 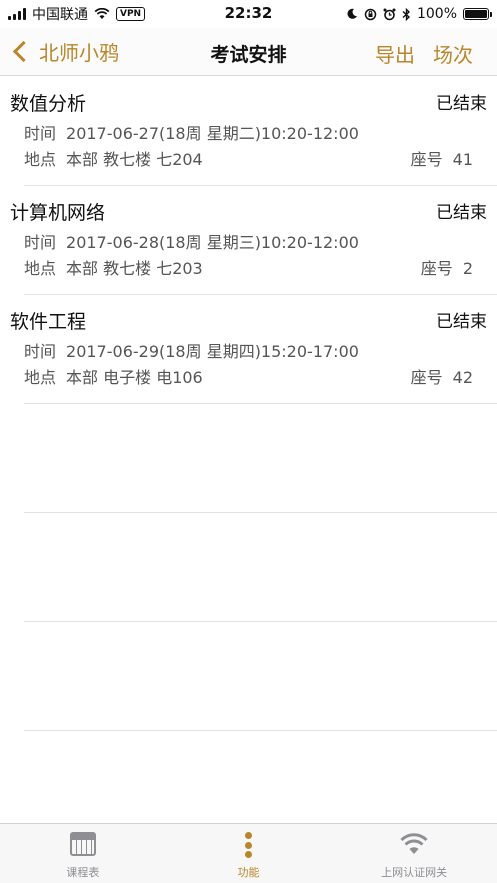 I want to click on seat-value: 2, so click(x=467, y=268).